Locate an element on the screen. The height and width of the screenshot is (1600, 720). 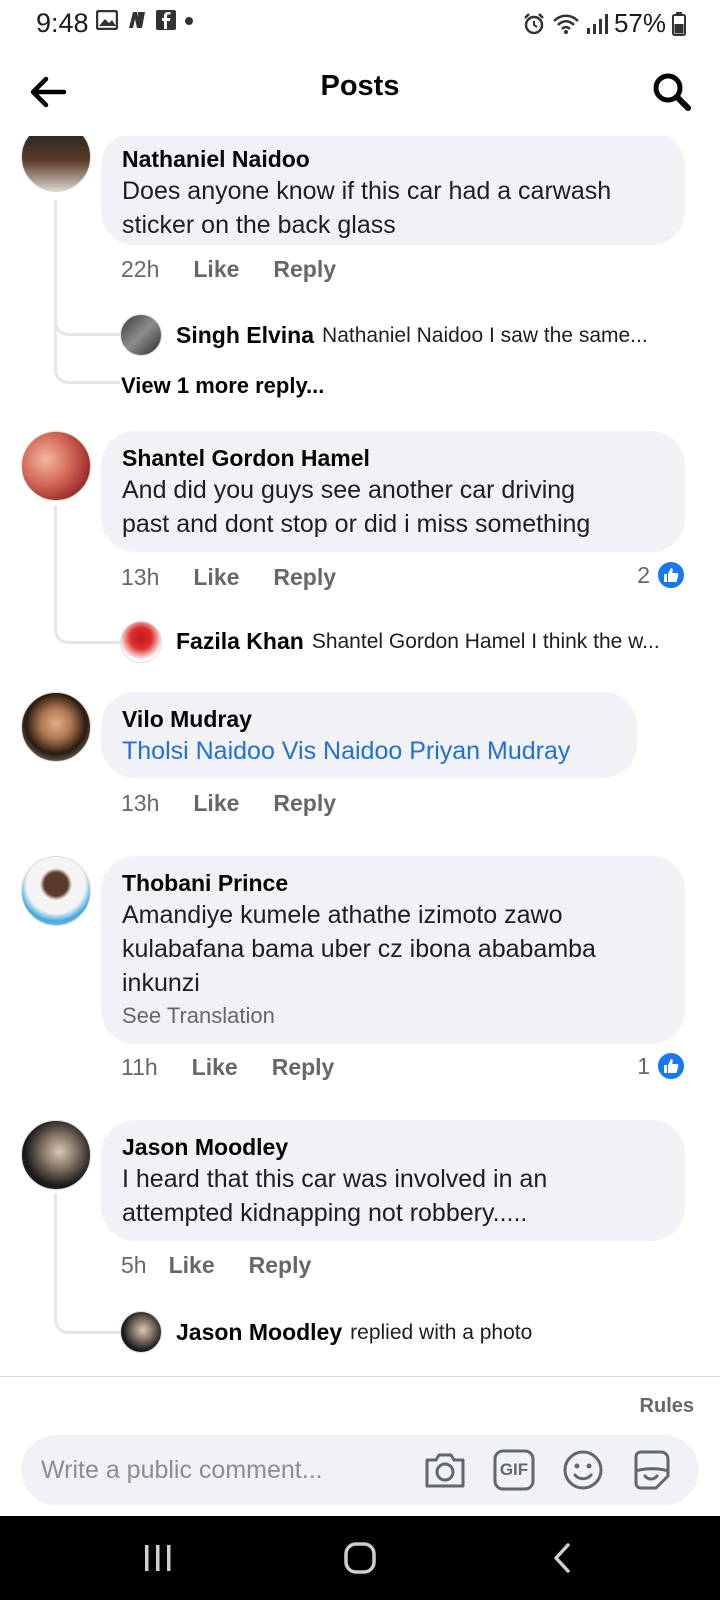
recent-apps-icon is located at coordinates (158, 1558).